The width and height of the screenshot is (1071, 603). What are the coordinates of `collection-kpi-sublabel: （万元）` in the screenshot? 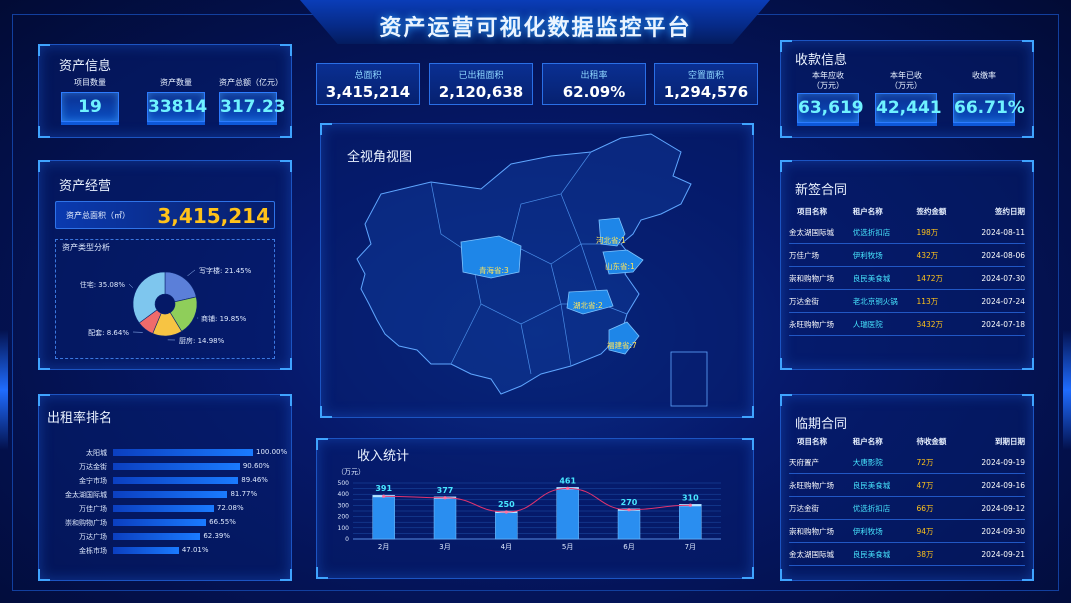 It's located at (828, 85).